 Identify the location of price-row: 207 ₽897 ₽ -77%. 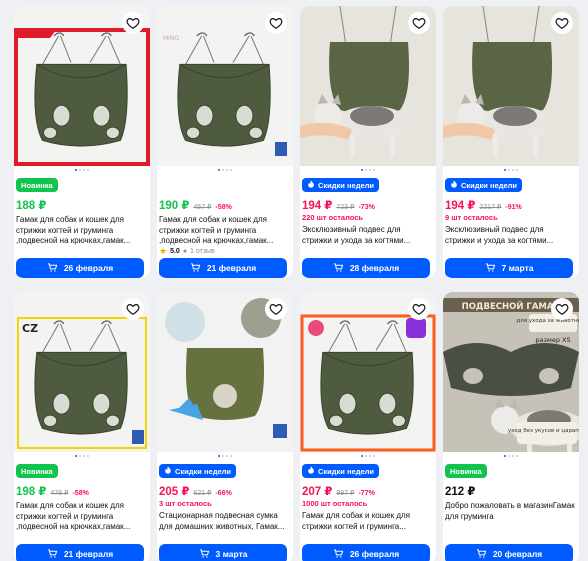
(338, 491).